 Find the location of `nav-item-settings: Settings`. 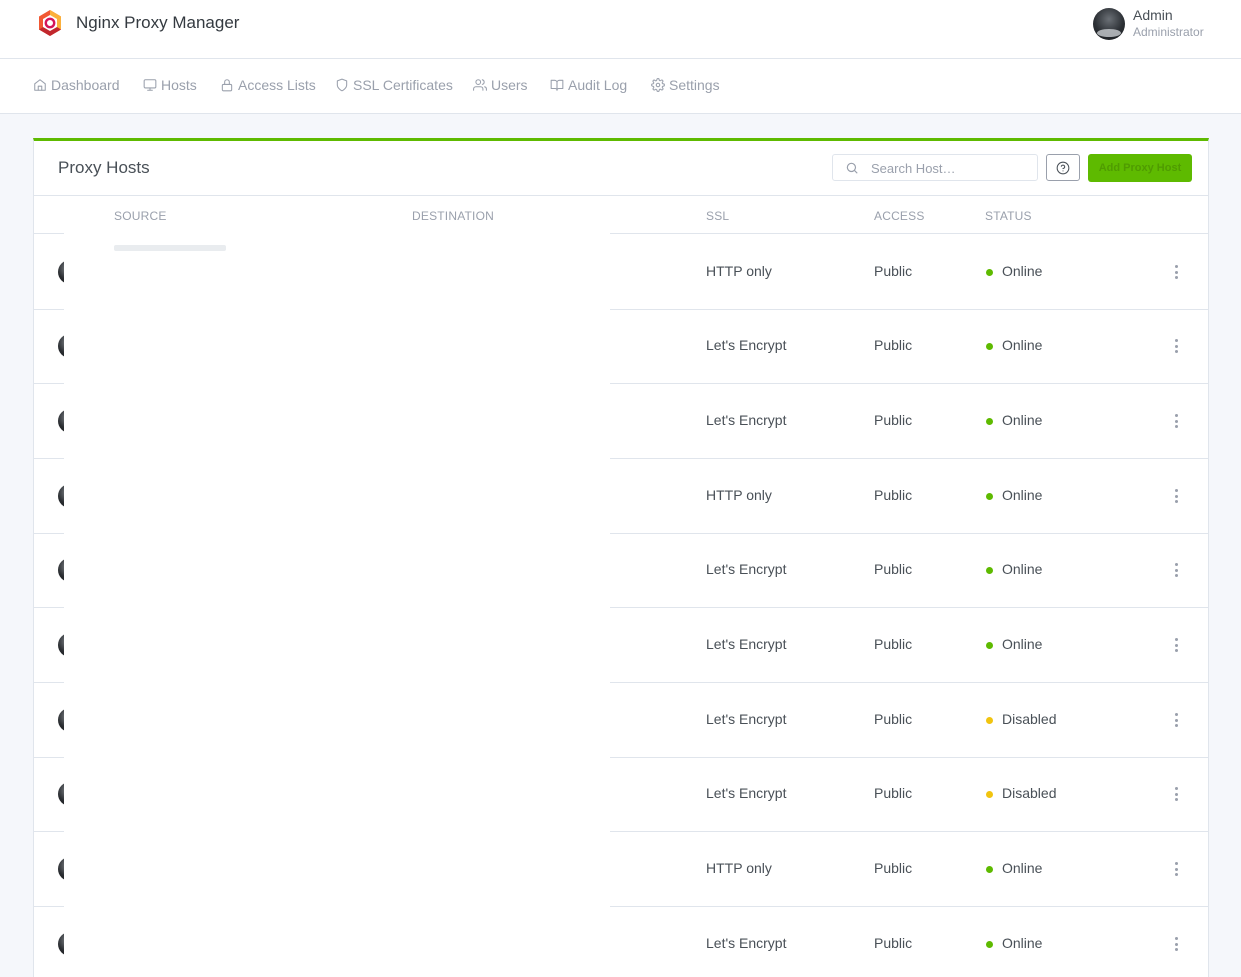

nav-item-settings: Settings is located at coordinates (685, 85).